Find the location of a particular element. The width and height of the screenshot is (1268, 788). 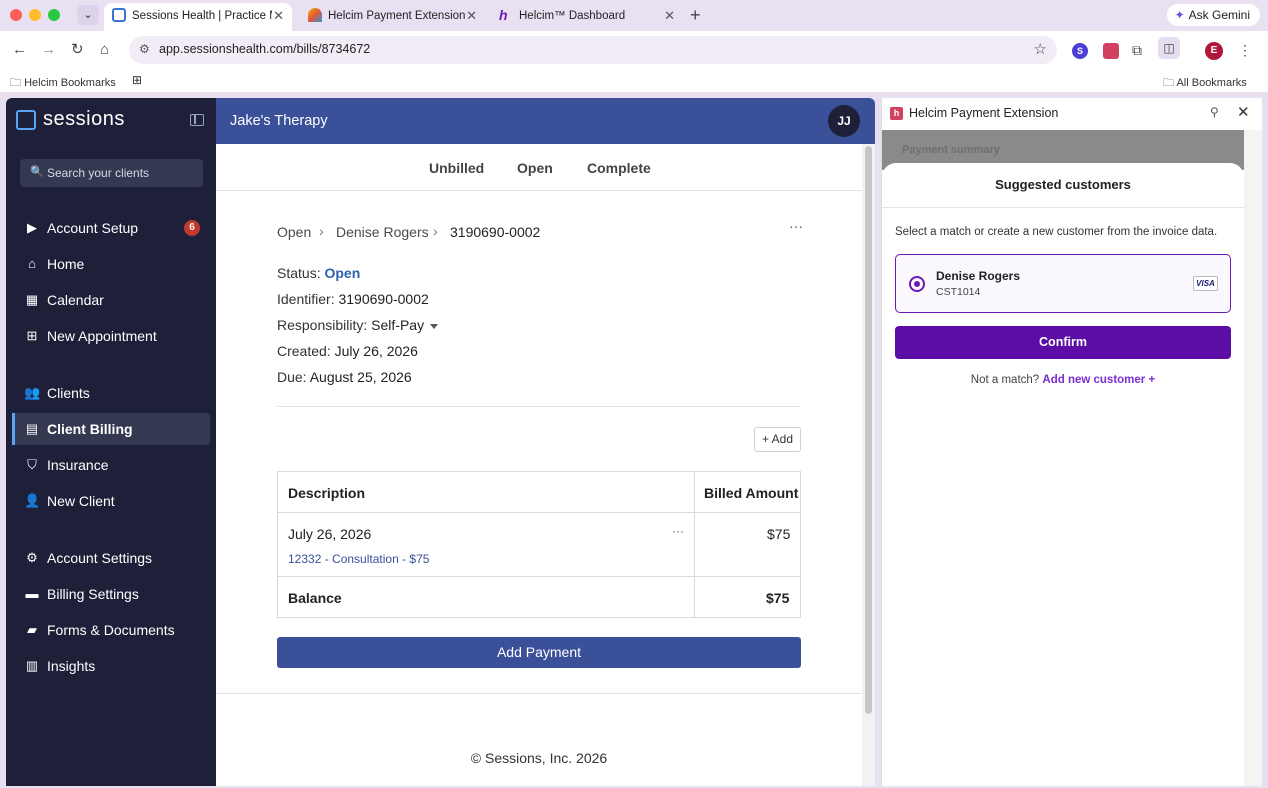

back-arrow-icon: ← is located at coordinates (19, 50).